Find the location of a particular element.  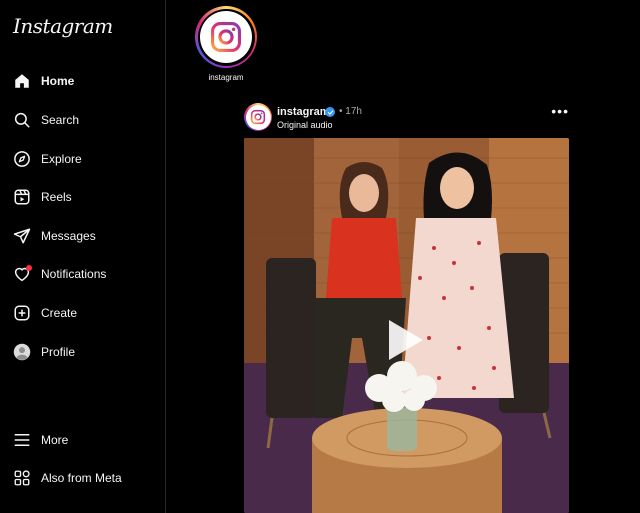

sidebar-item-home: Home is located at coordinates (82, 81).